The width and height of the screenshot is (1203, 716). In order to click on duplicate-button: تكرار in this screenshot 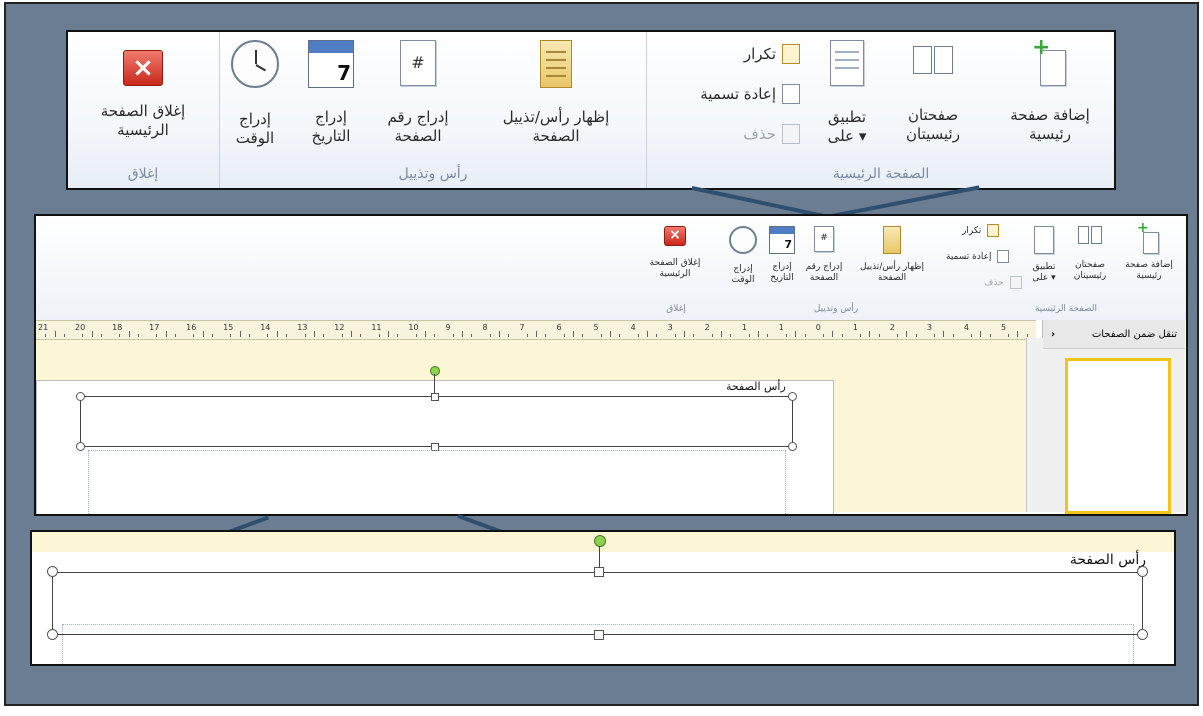, I will do `click(772, 54)`.